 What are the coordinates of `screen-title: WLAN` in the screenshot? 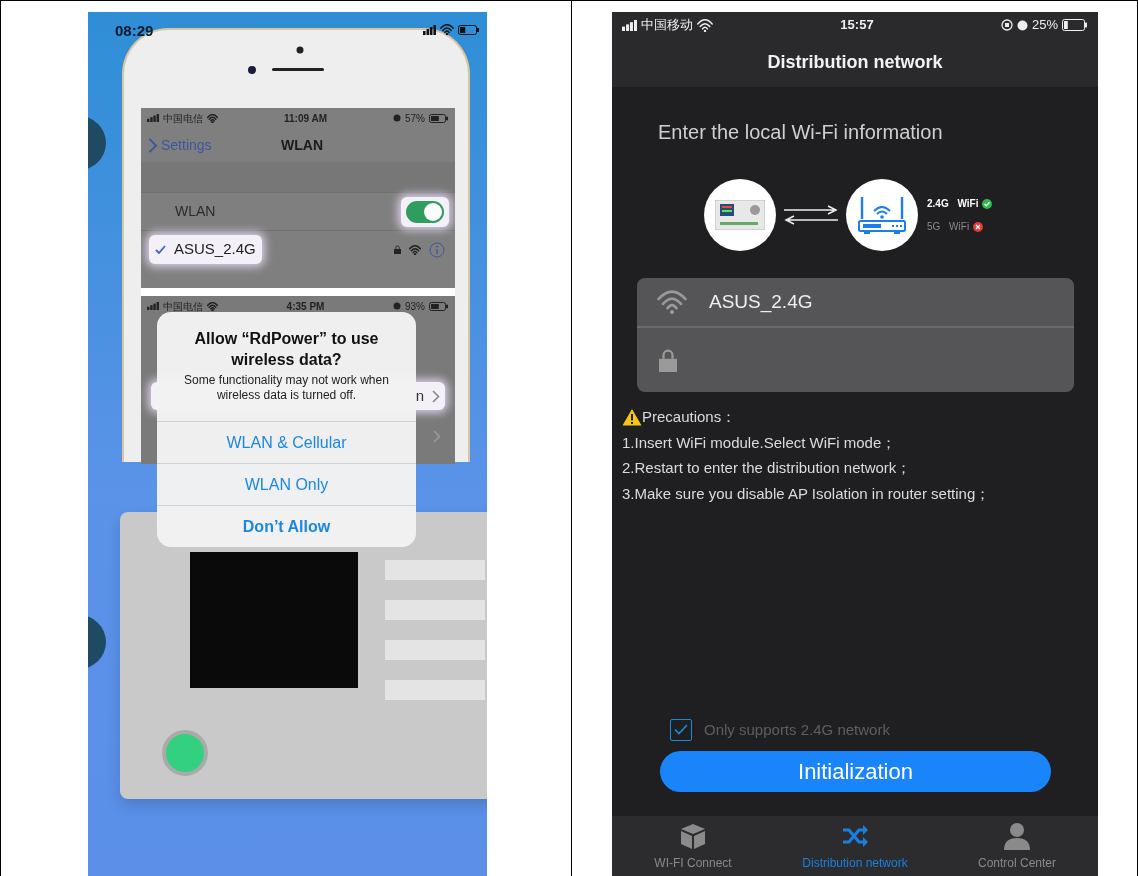 It's located at (302, 145).